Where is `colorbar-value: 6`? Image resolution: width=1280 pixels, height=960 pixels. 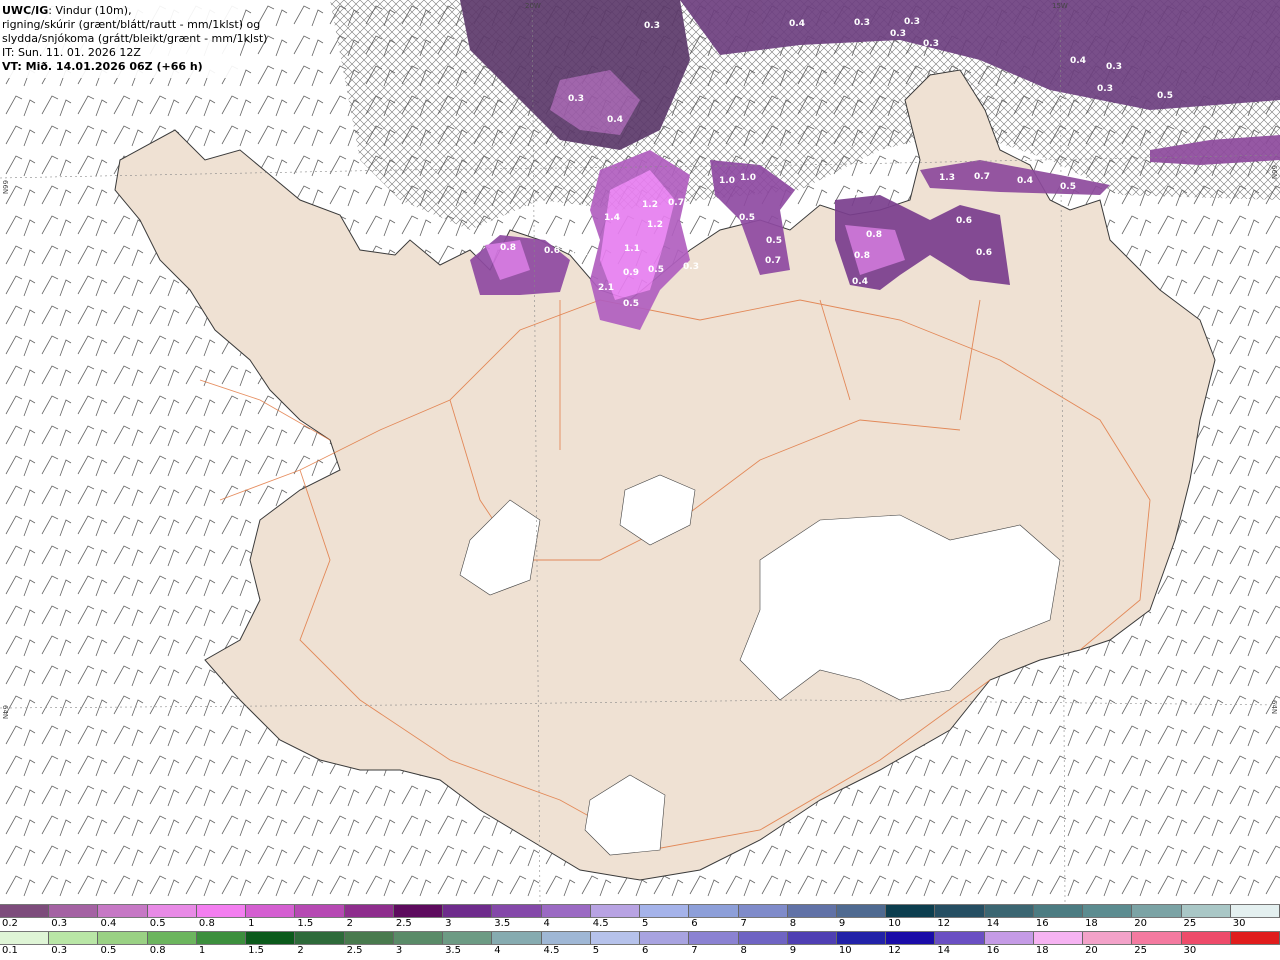
colorbar-value: 6 is located at coordinates (694, 923).